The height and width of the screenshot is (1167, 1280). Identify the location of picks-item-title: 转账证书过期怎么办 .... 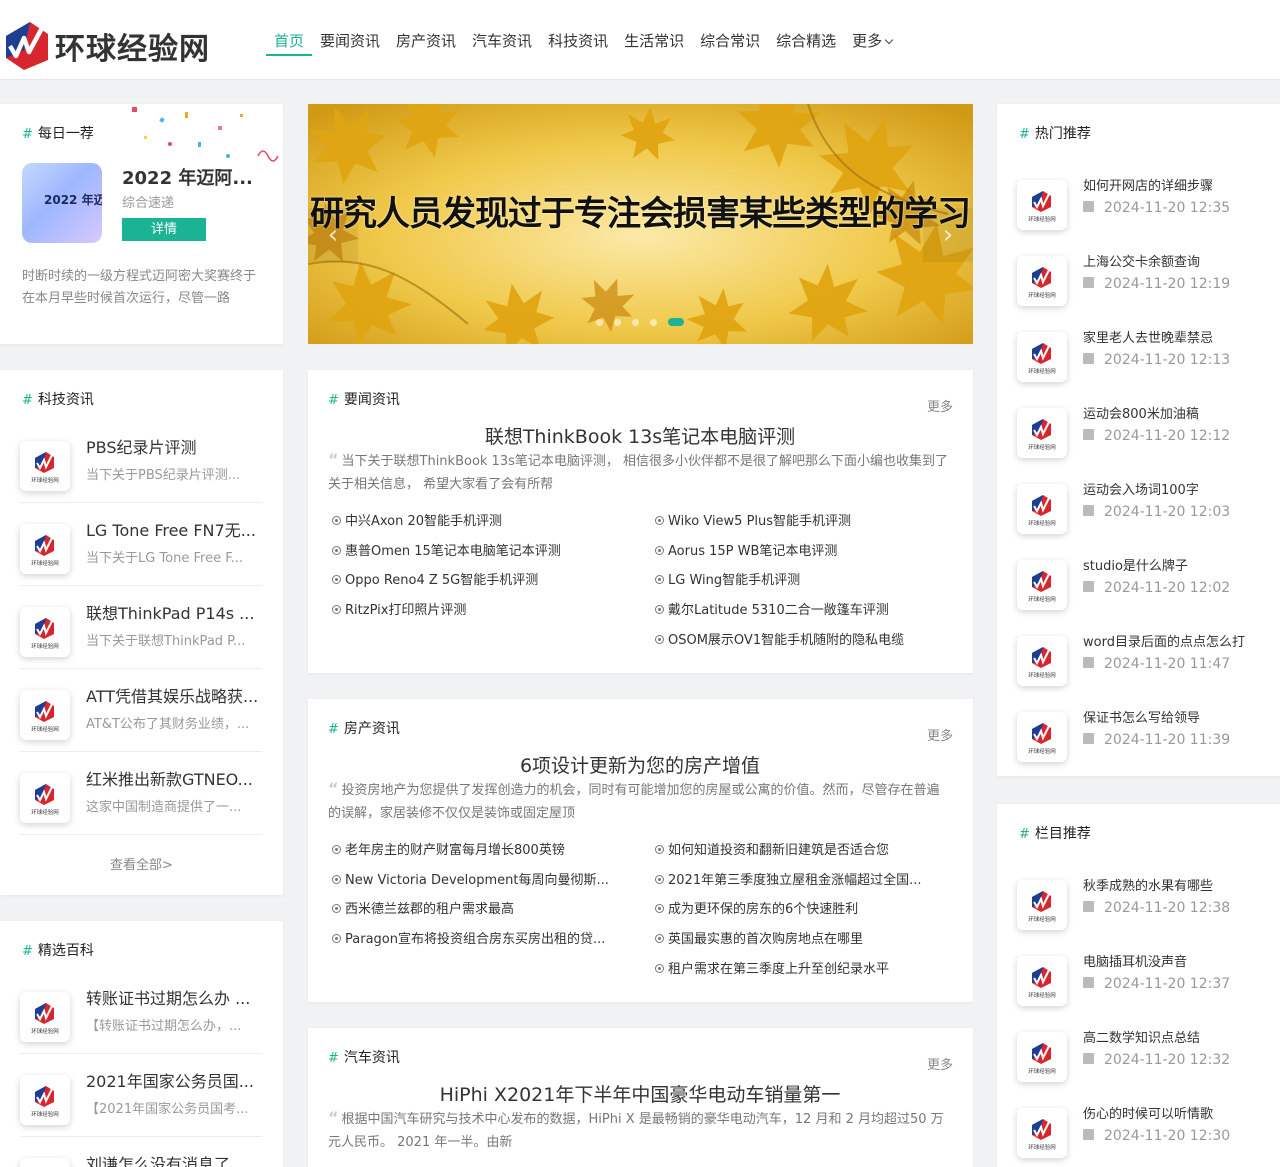
(174, 997).